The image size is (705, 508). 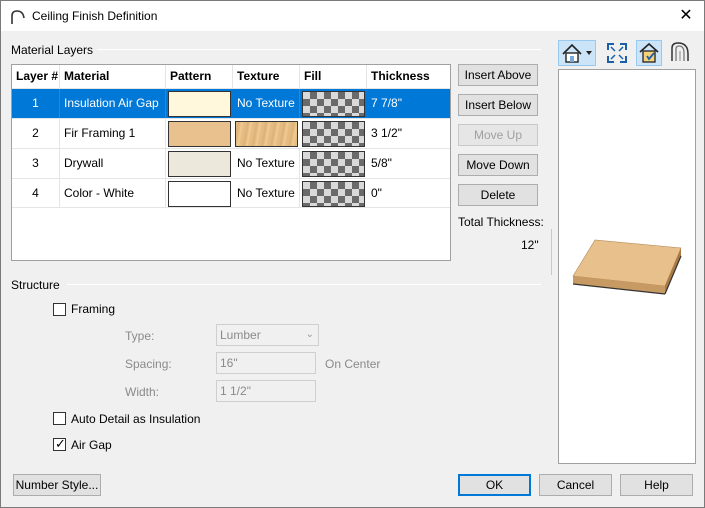 I want to click on material-name: Drywall, so click(x=113, y=163).